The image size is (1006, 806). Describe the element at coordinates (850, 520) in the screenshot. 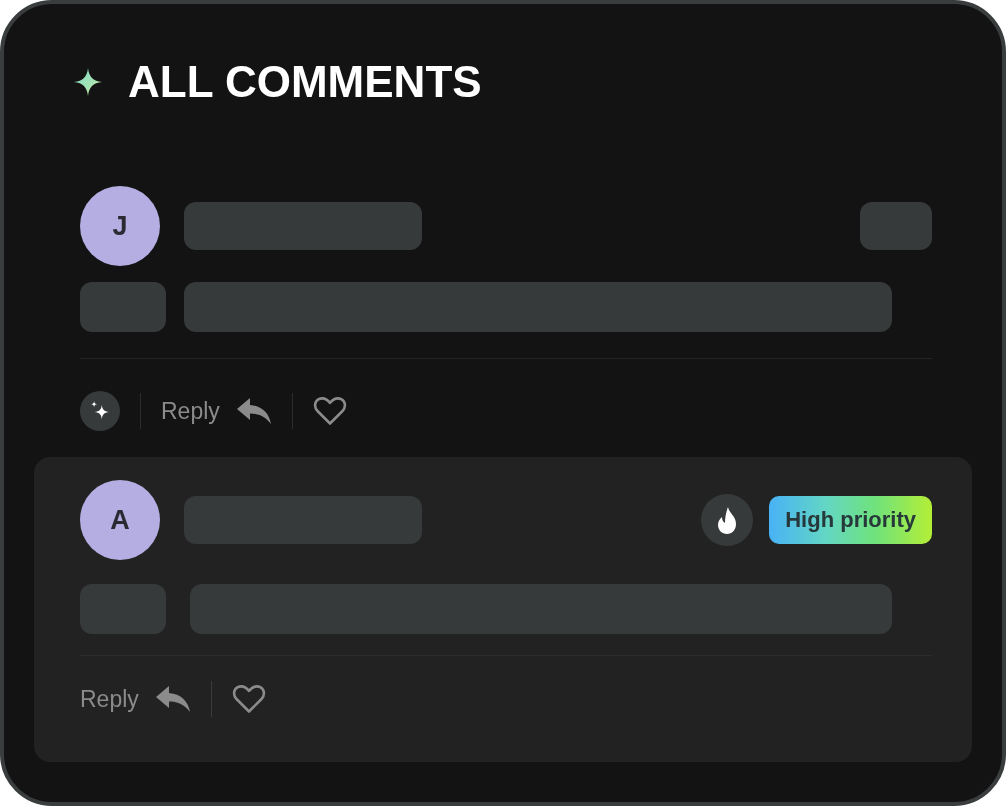

I see `priority-badge: High priority` at that location.